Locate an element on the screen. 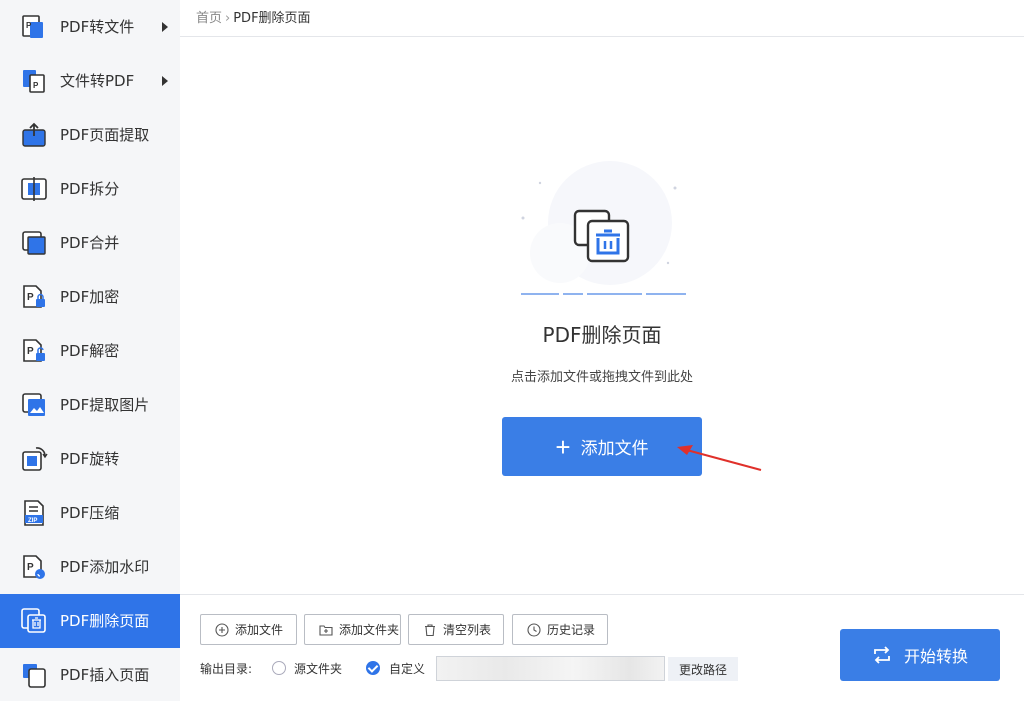  watermark-icon: P is located at coordinates (34, 567).